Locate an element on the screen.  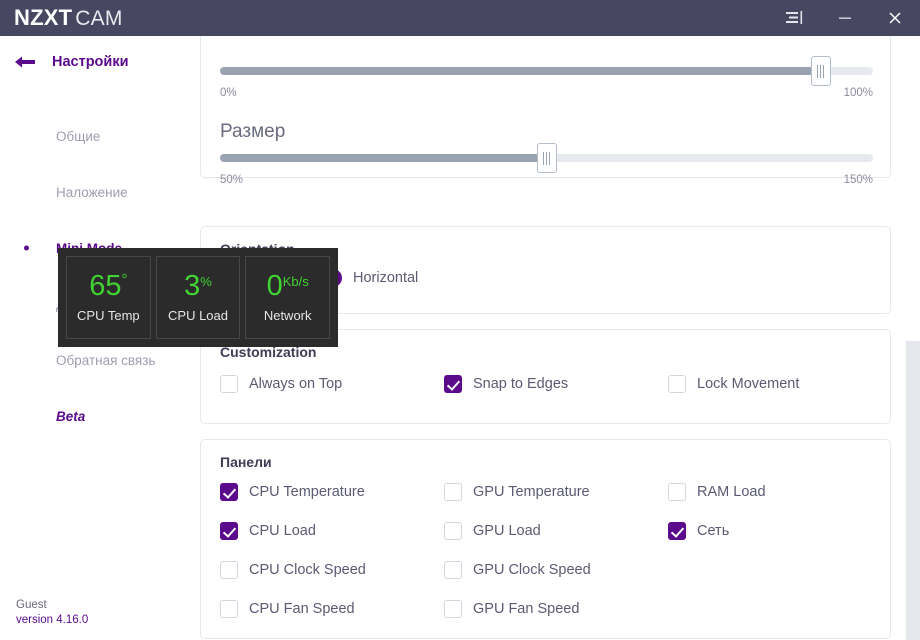
checkbox-option-cpu-fan-speed: CPU Fan Speed is located at coordinates (332, 609).